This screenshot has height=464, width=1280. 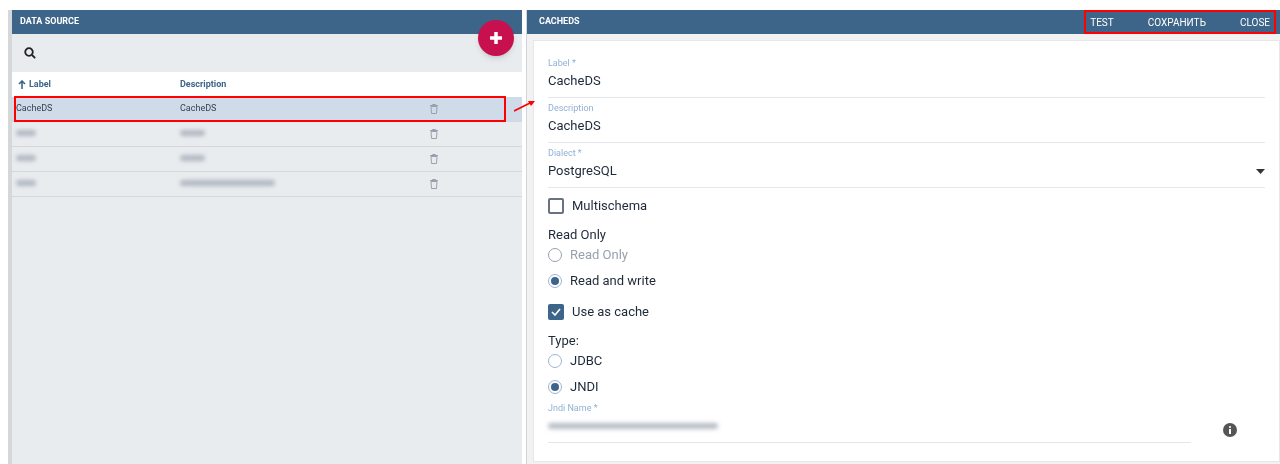 I want to click on column-header: Description, so click(x=260, y=84).